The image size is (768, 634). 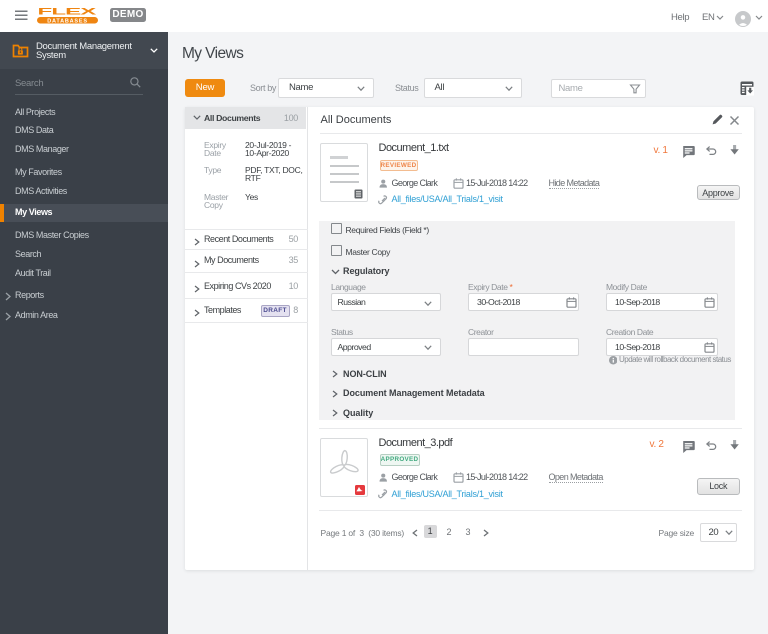 What do you see at coordinates (68, 12) in the screenshot?
I see `svg-text: FLEX` at bounding box center [68, 12].